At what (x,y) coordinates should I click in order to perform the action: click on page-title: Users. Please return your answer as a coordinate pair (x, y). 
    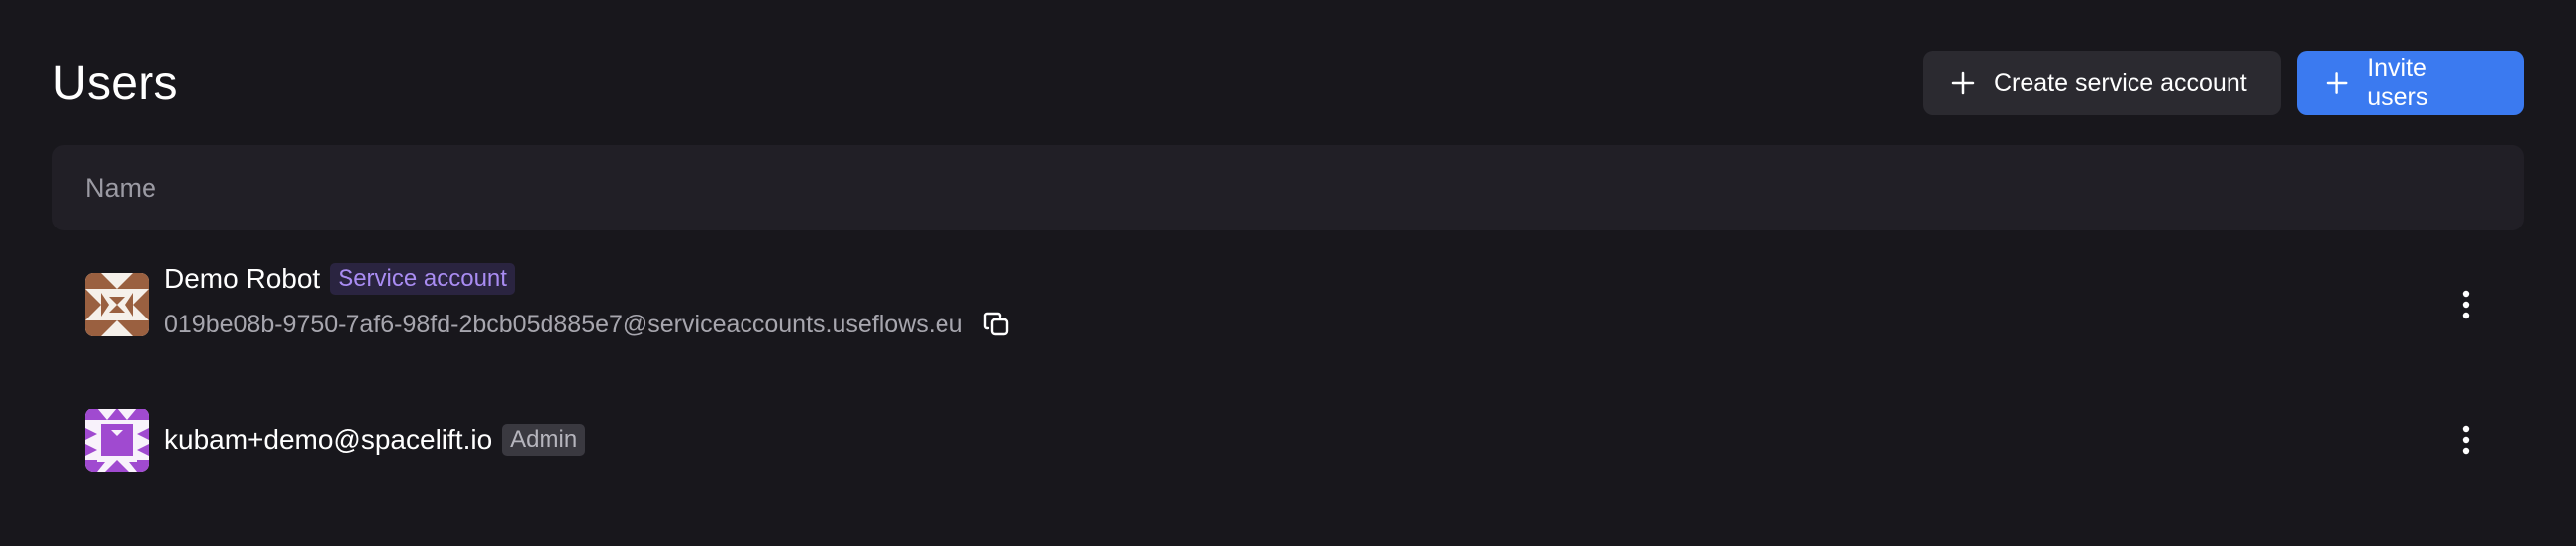
    Looking at the image, I should click on (115, 83).